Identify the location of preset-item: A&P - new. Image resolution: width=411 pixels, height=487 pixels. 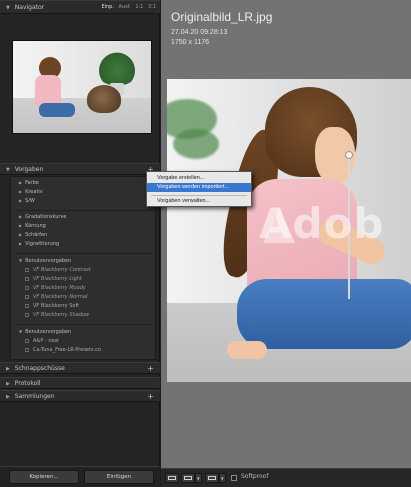
(42, 341).